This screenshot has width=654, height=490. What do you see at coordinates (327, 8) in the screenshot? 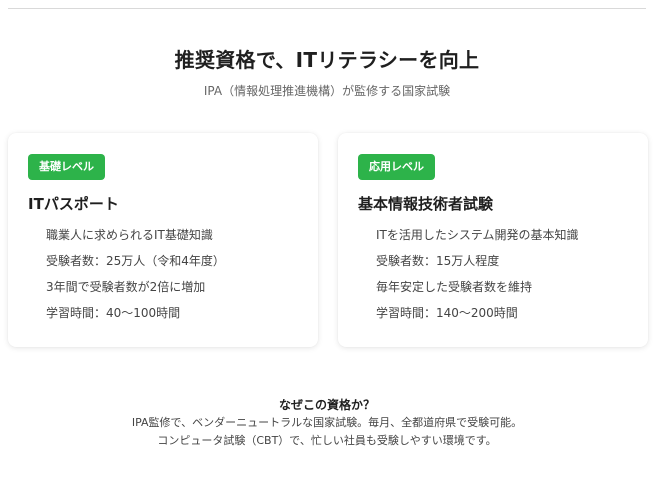
I see `top-divider` at bounding box center [327, 8].